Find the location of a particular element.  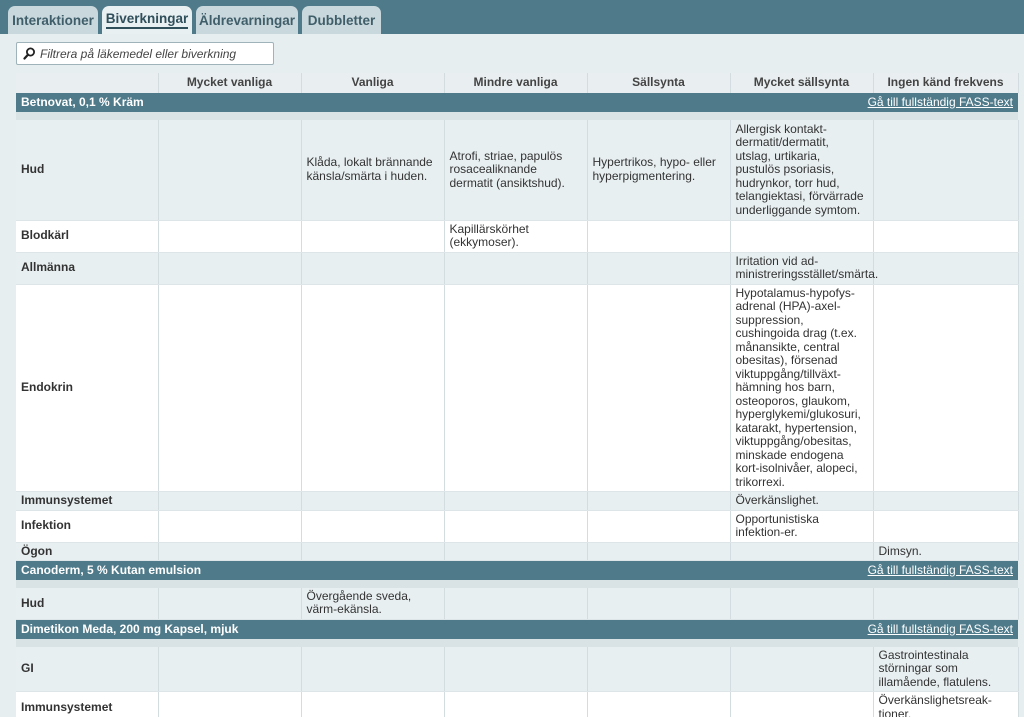

column-header is located at coordinates (87, 83).